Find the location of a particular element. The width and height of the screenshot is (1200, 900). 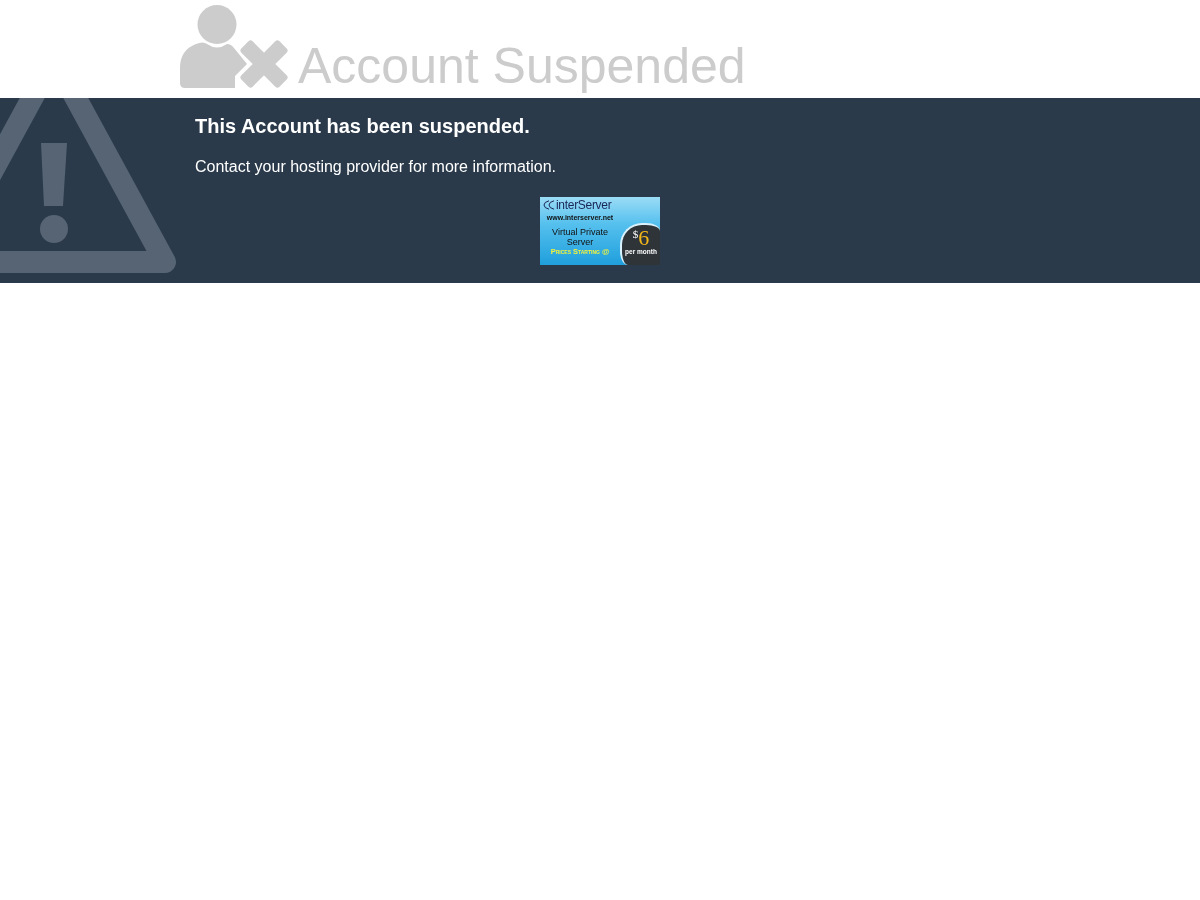

user-cross-icon is located at coordinates (235, 47).